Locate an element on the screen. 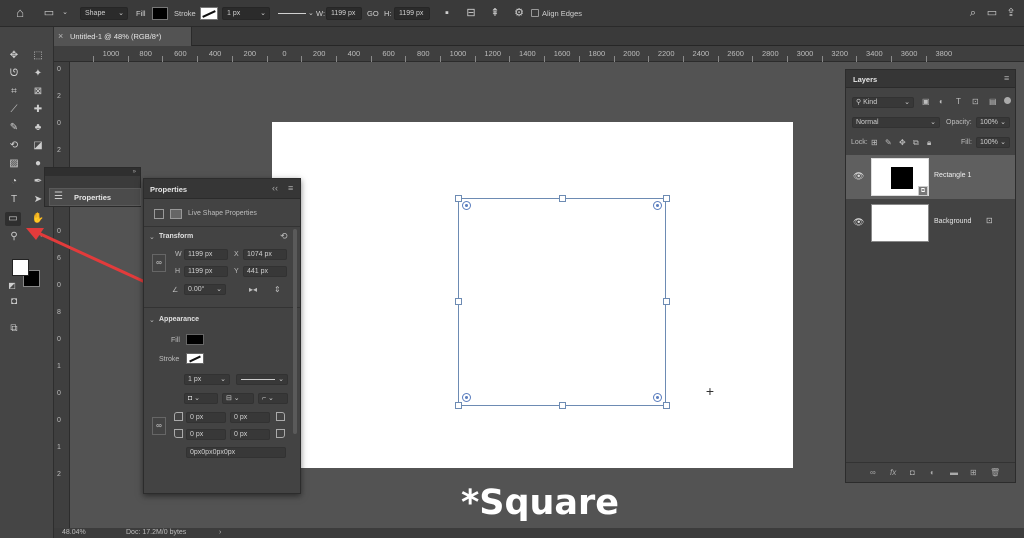 The width and height of the screenshot is (1024, 538). opacity-field: 100% ⌄ is located at coordinates (993, 122).